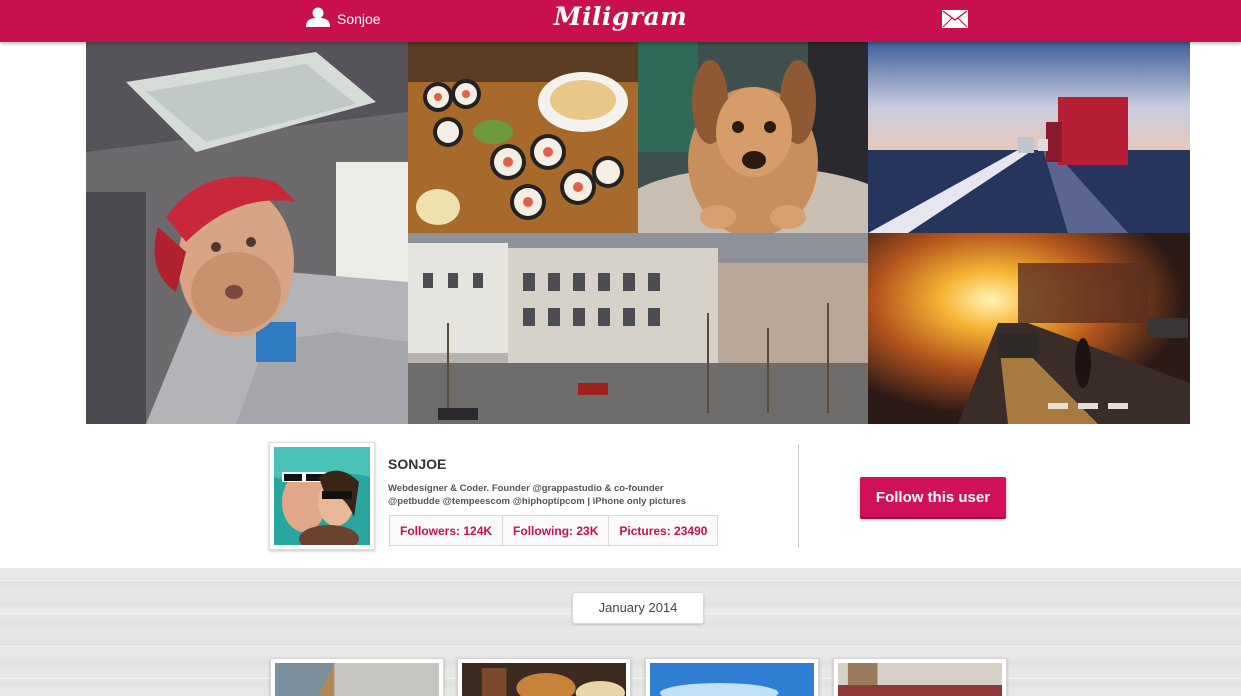  I want to click on photo-sunset-street, so click(1029, 328).